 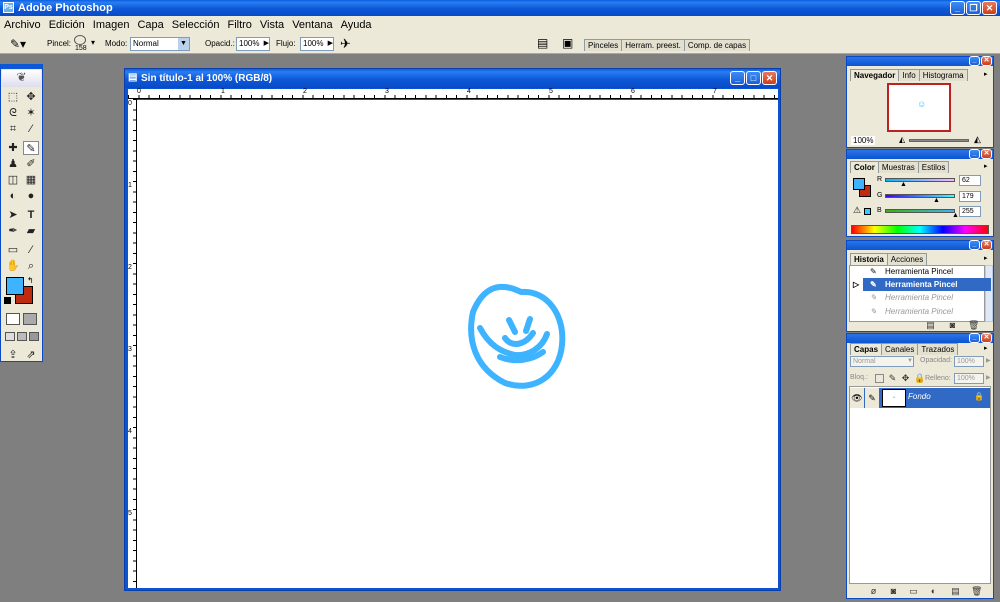 I want to click on layer-mask-icon: ◙, so click(x=893, y=591).